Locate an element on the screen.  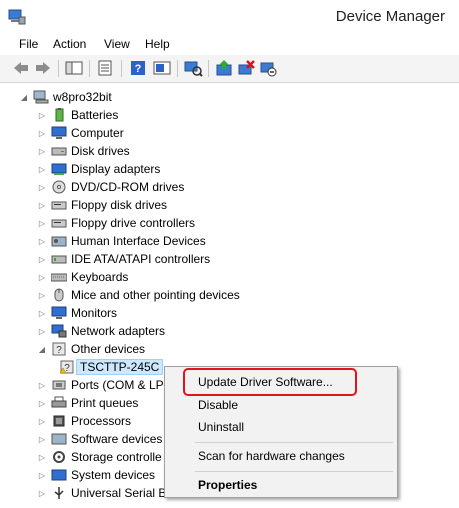
category-ports: ▷ Ports (COM & LP is located at coordinates (100, 385).